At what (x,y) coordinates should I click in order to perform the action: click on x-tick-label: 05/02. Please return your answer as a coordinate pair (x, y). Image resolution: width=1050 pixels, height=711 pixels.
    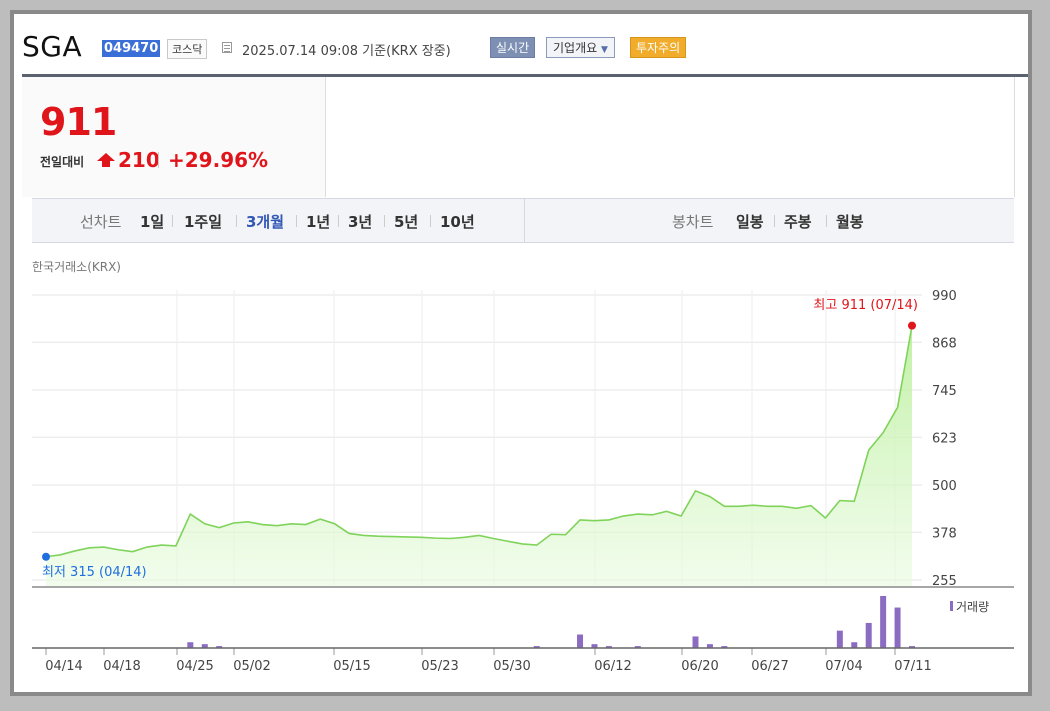
    Looking at the image, I should click on (251, 666).